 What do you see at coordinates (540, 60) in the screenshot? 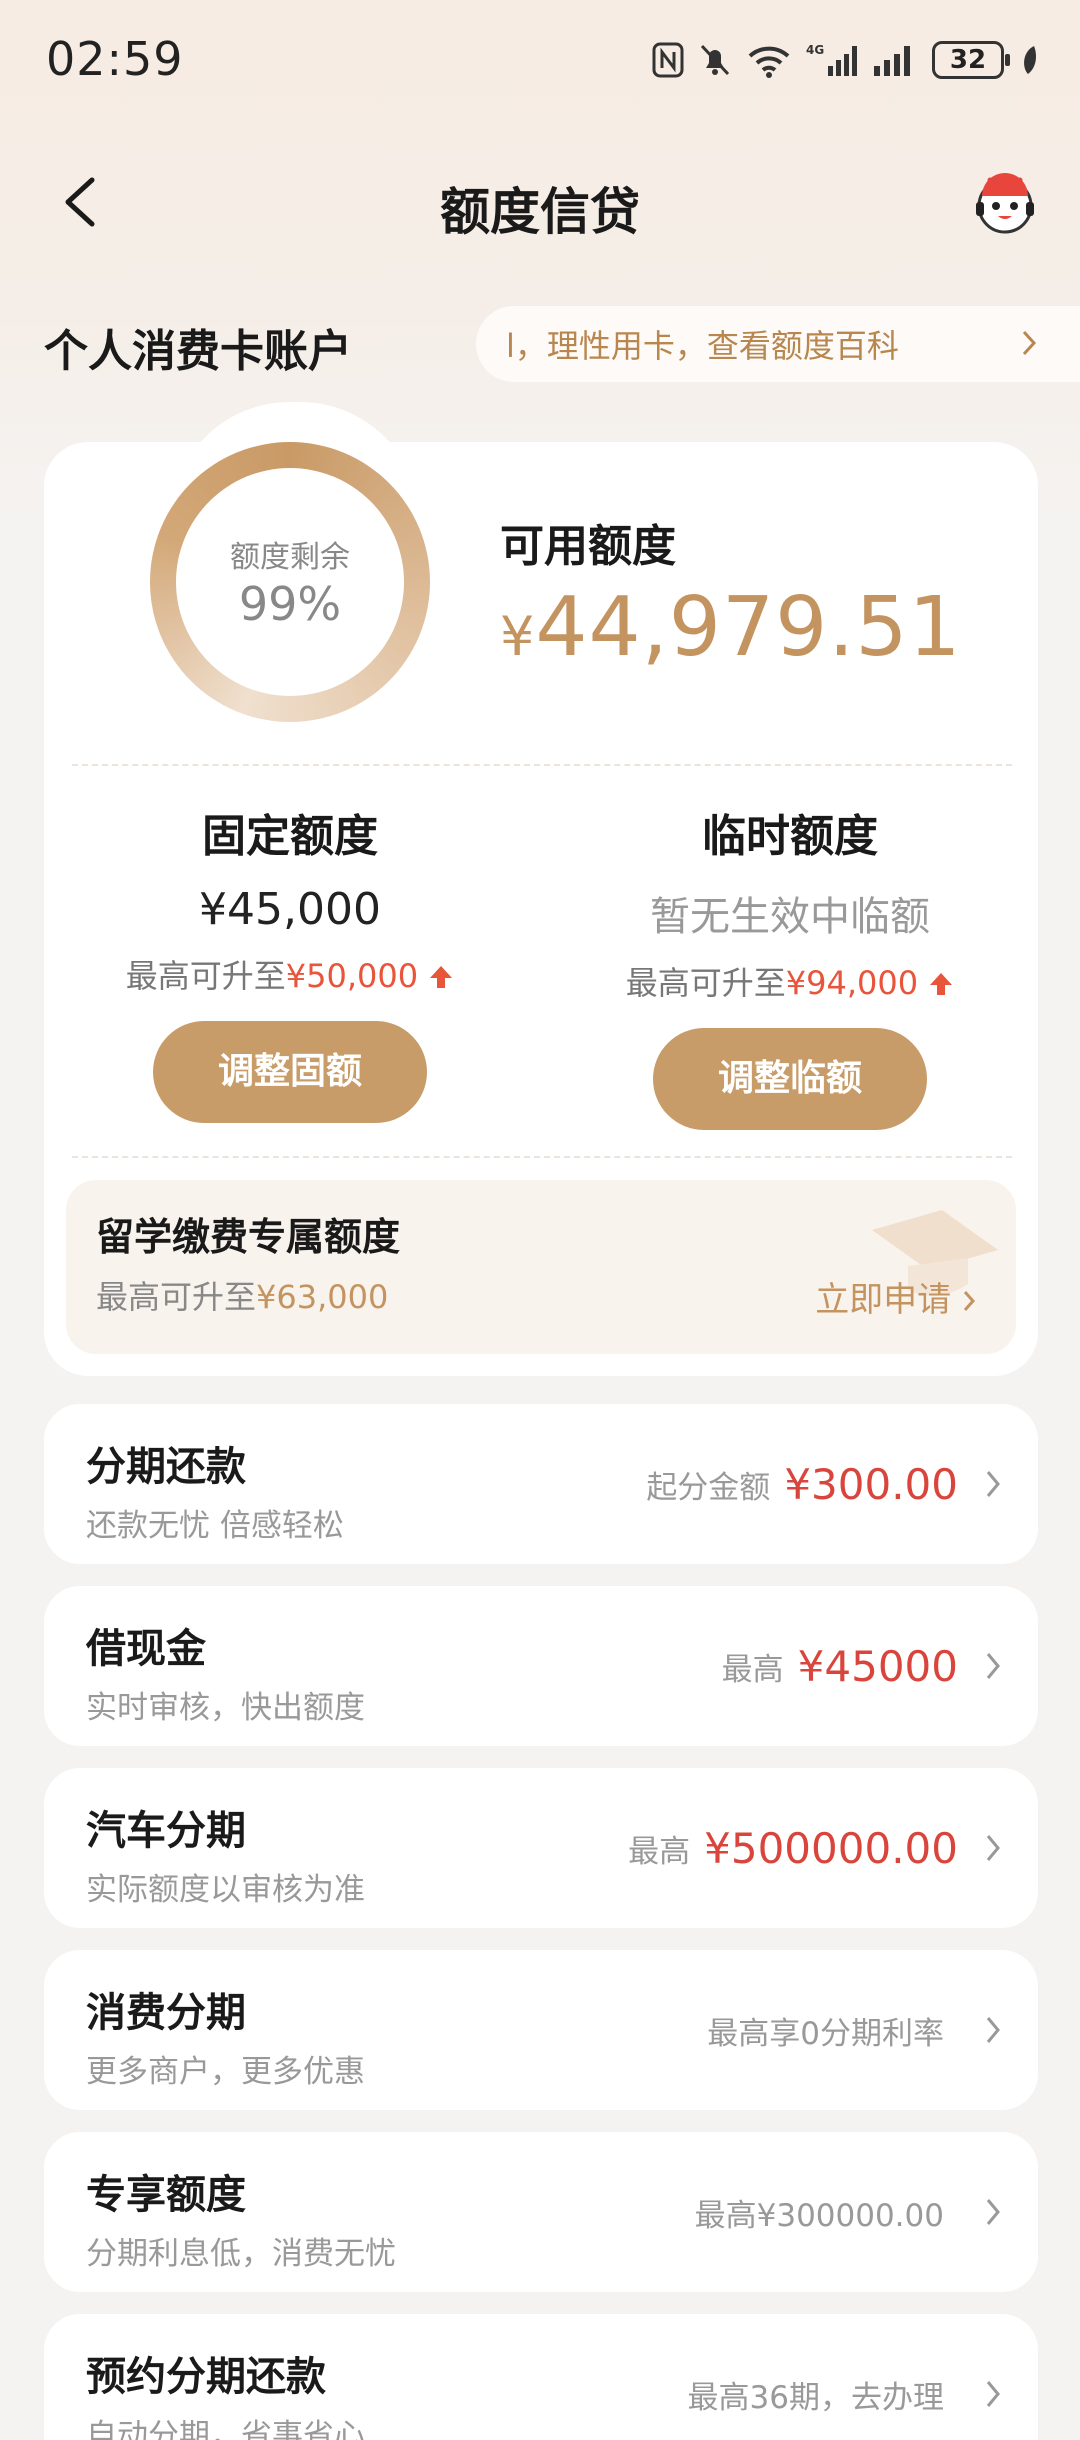
I see `status-bar: 02:59 4G 32` at bounding box center [540, 60].